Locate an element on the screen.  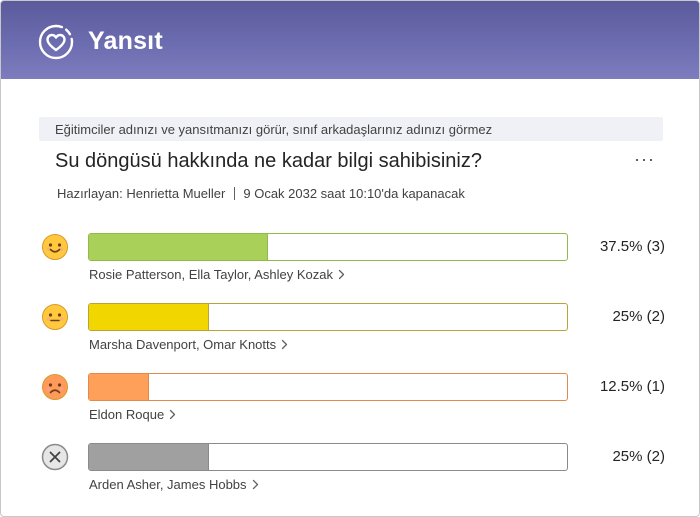
happy-face-icon is located at coordinates (55, 247).